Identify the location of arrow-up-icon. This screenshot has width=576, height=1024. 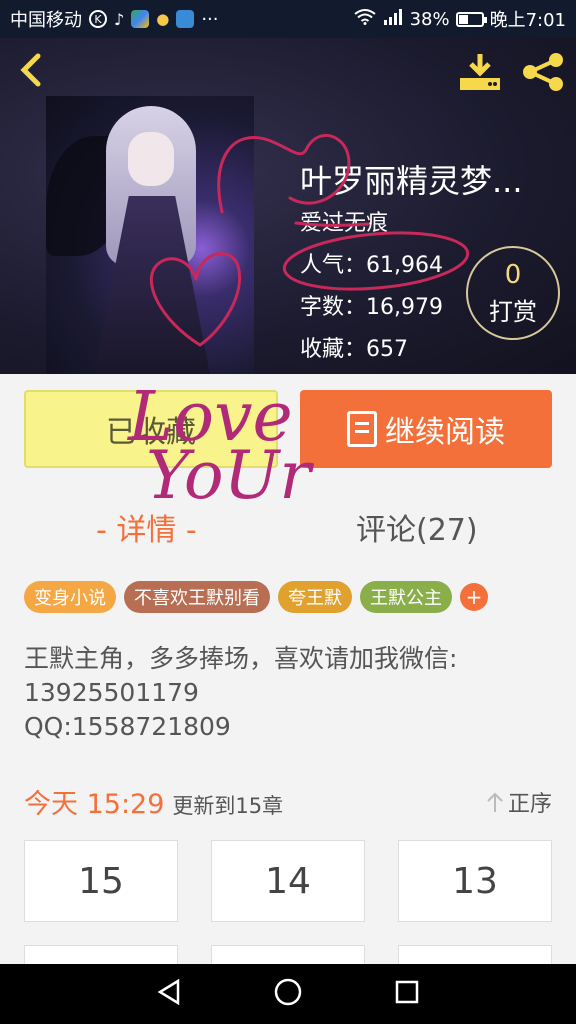
(495, 802).